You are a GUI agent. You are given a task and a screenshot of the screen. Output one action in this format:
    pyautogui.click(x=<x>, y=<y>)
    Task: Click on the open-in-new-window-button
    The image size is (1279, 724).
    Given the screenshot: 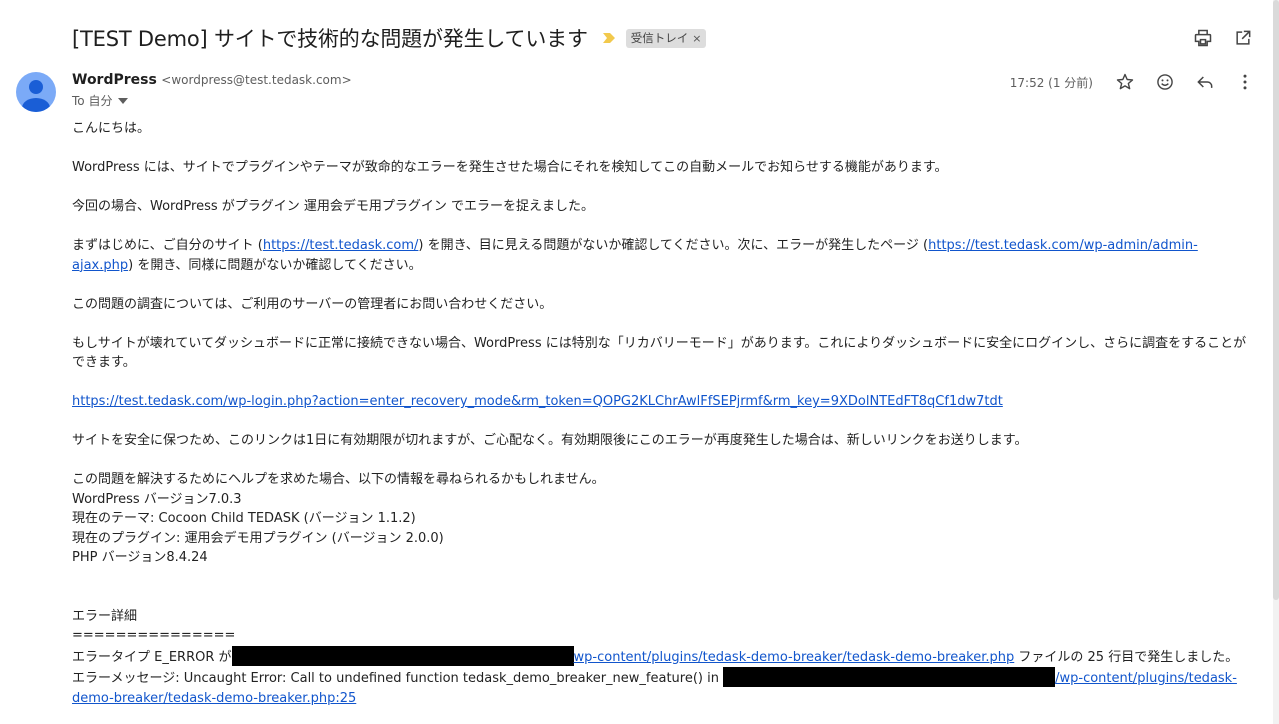 What is the action you would take?
    pyautogui.click(x=1243, y=38)
    